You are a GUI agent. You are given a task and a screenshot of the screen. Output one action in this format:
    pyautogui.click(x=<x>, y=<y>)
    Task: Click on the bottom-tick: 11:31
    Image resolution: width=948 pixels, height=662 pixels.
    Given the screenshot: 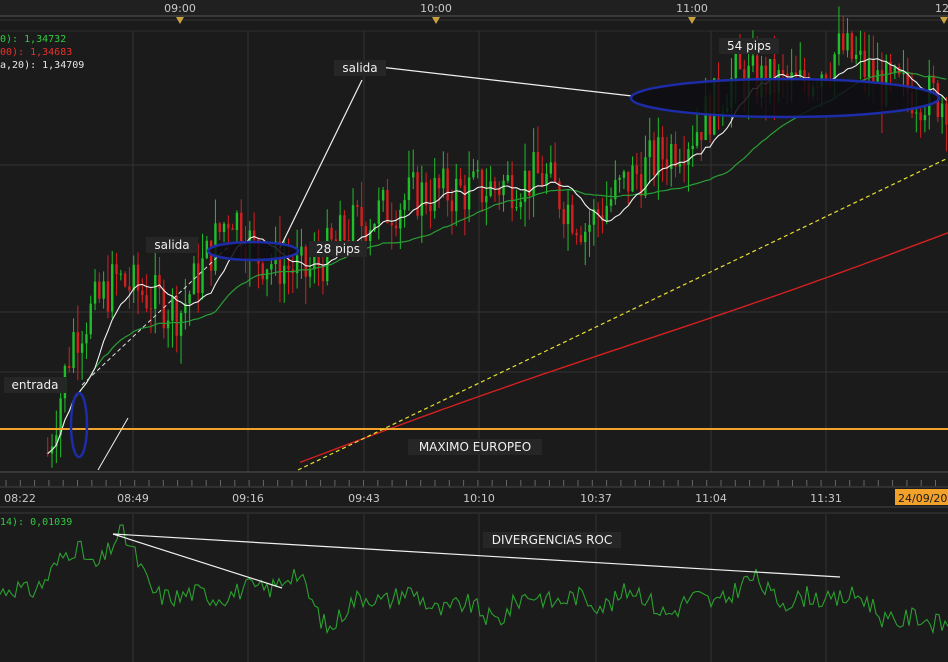 What is the action you would take?
    pyautogui.click(x=826, y=498)
    